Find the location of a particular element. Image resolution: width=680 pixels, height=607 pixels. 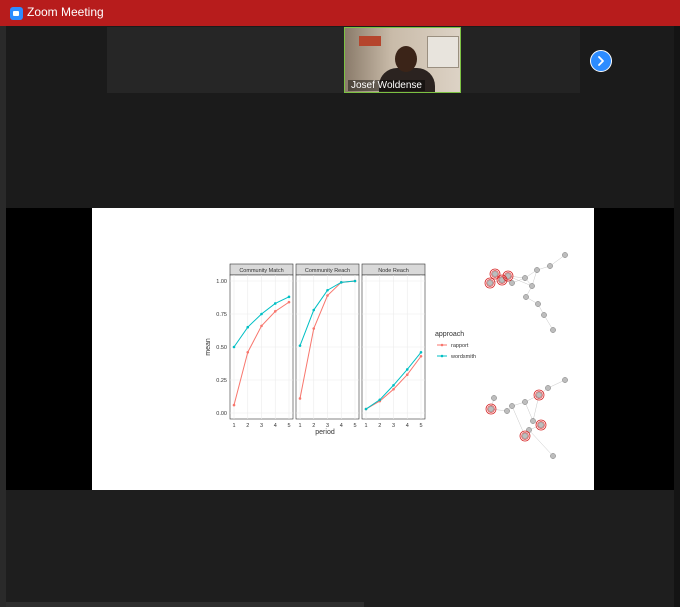

video-whiteboard is located at coordinates (443, 52).